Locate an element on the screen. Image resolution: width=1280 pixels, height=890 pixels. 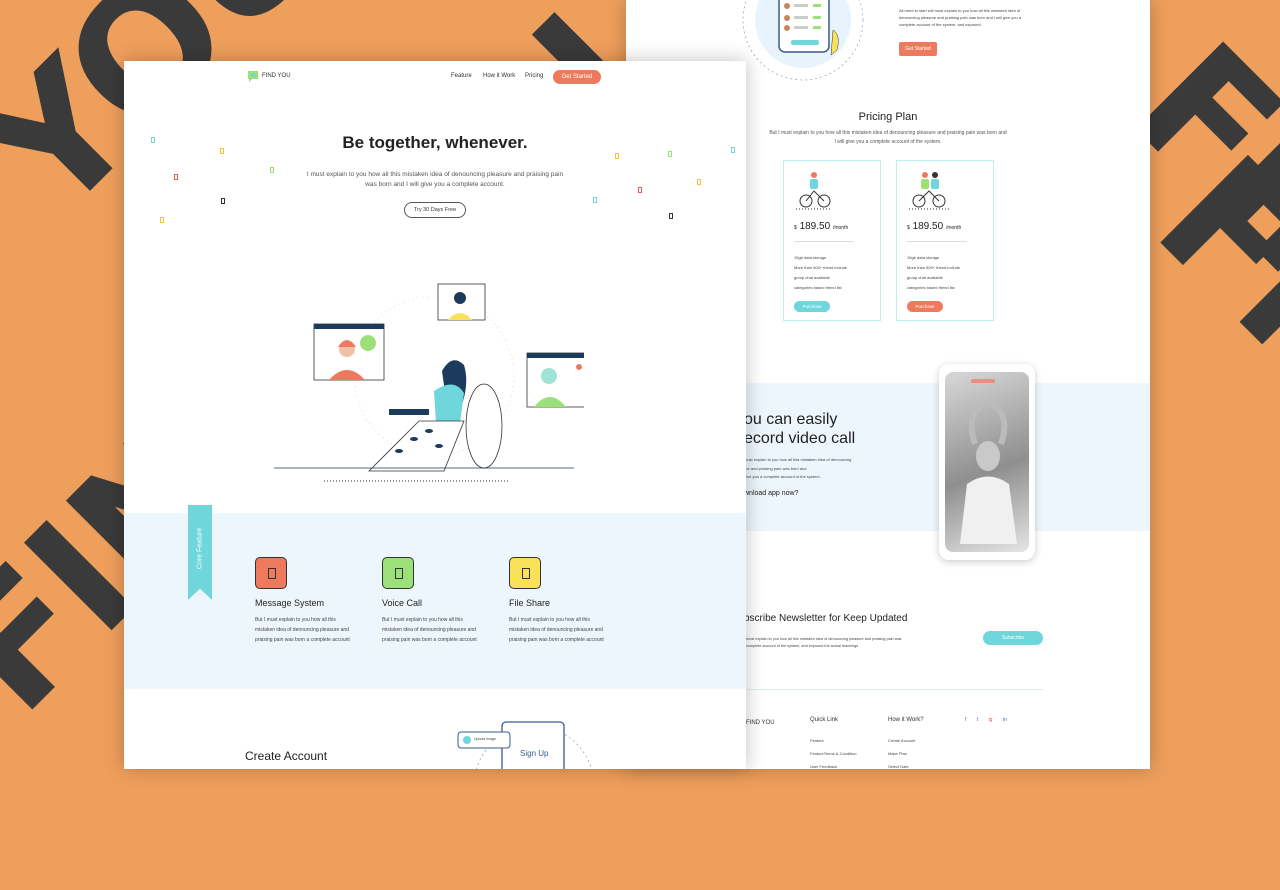
plan-1-feature: categories based friend list is located at coordinates (818, 287).